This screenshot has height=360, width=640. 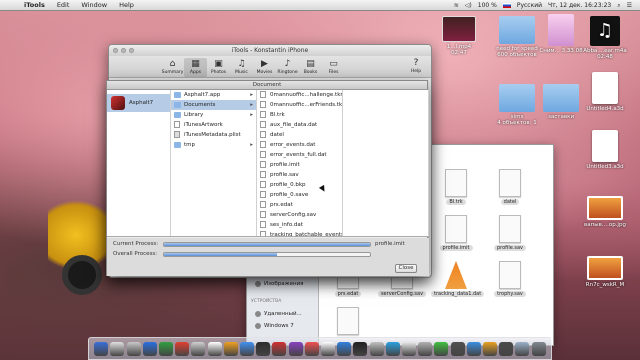 I want to click on desktop-icon: 1...l.mp4 02:47, so click(x=459, y=36).